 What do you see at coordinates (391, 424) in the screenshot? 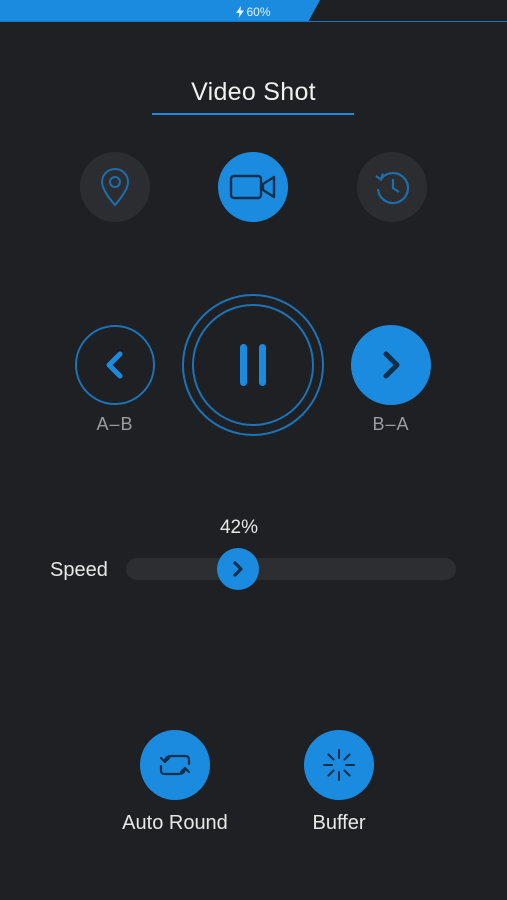
I see `b-a-label: B–A` at bounding box center [391, 424].